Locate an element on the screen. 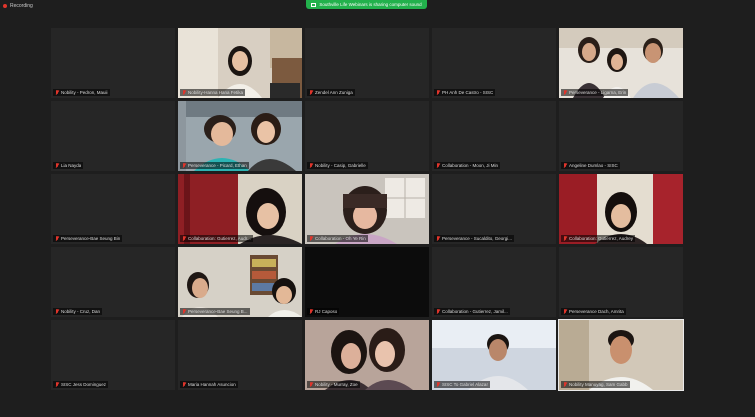 This screenshot has height=417, width=755. participant-nameplate: Maria Hannah Asuncion is located at coordinates (209, 384).